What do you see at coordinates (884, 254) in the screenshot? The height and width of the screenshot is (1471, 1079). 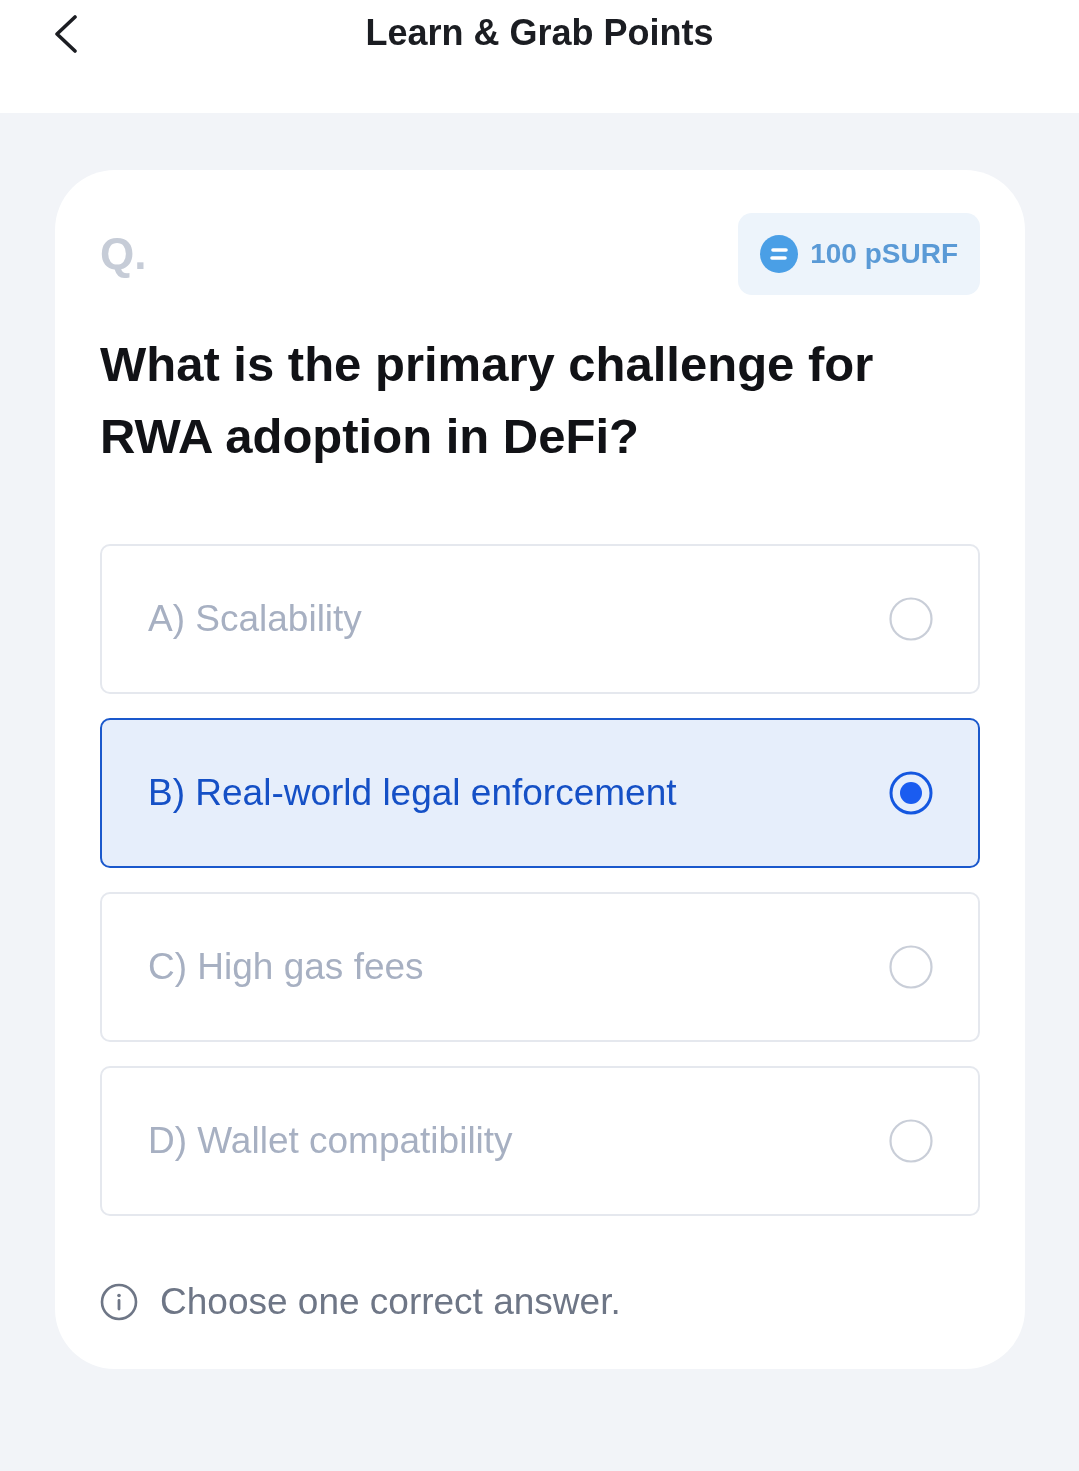 I see `reward-points: 100 pSURF` at bounding box center [884, 254].